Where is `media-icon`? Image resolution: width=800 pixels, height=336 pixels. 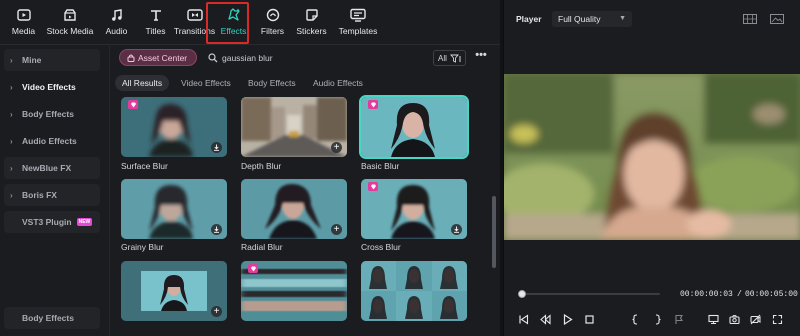
media-icon is located at coordinates (24, 15).